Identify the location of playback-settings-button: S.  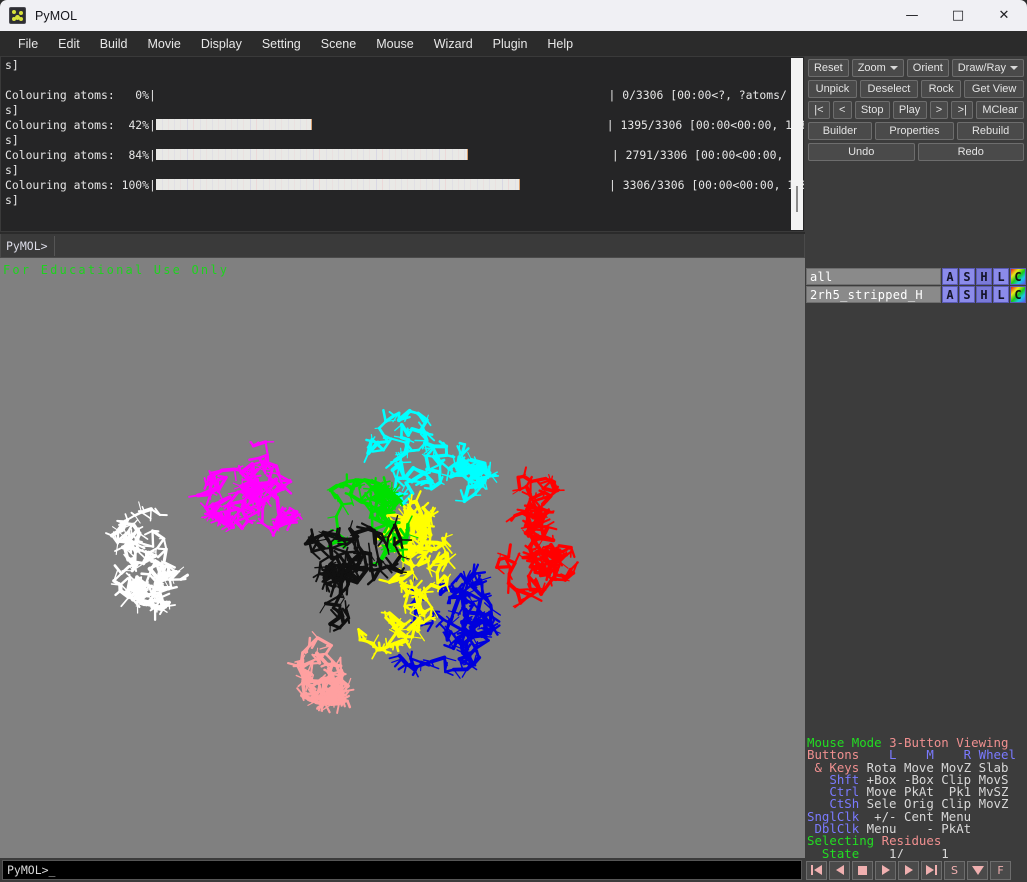
(954, 870).